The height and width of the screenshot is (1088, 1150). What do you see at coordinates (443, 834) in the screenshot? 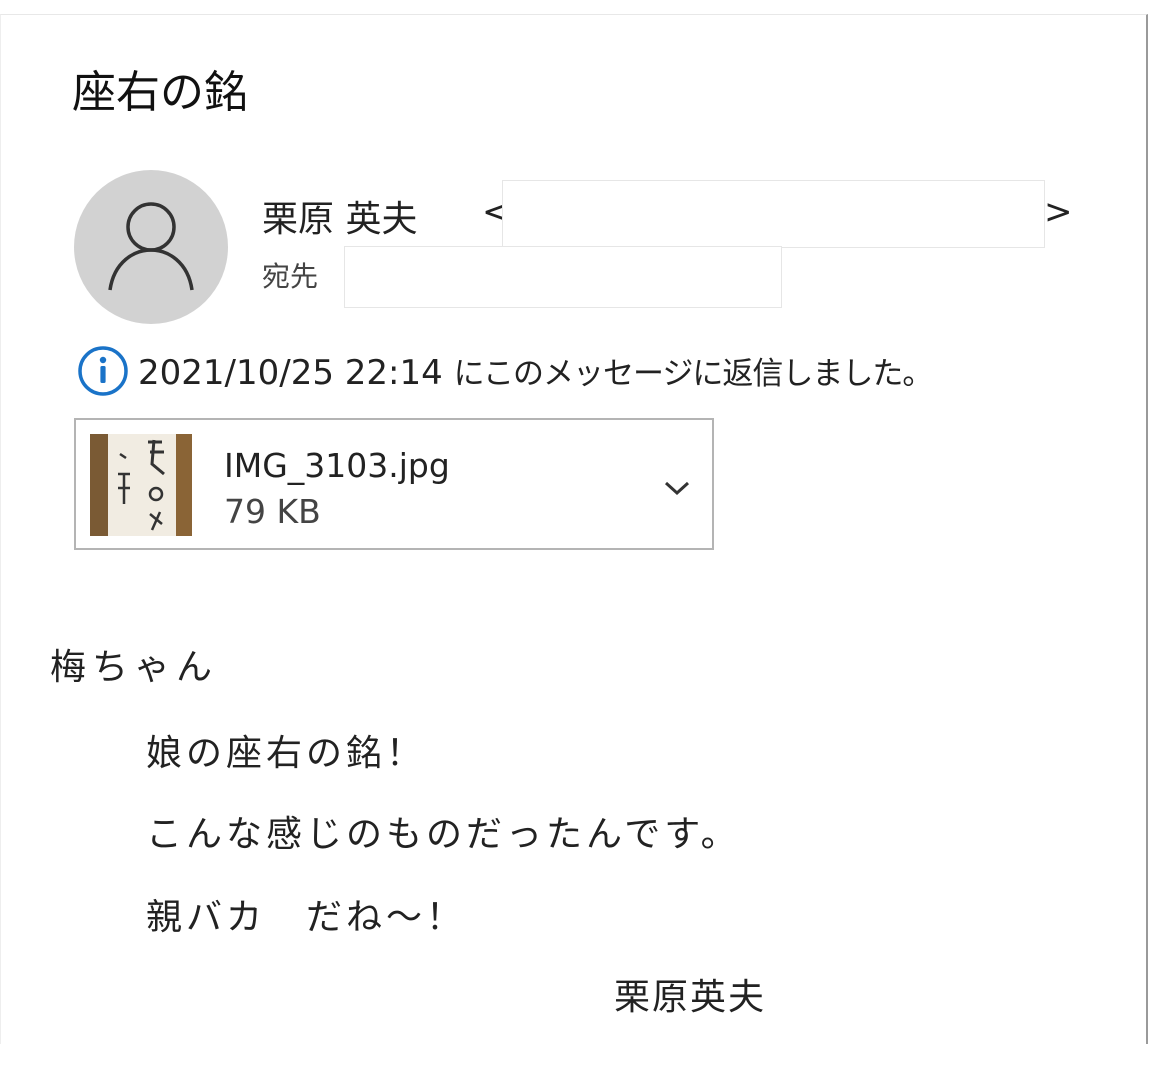
I see `body-line: こんな感じのものだったんです。` at bounding box center [443, 834].